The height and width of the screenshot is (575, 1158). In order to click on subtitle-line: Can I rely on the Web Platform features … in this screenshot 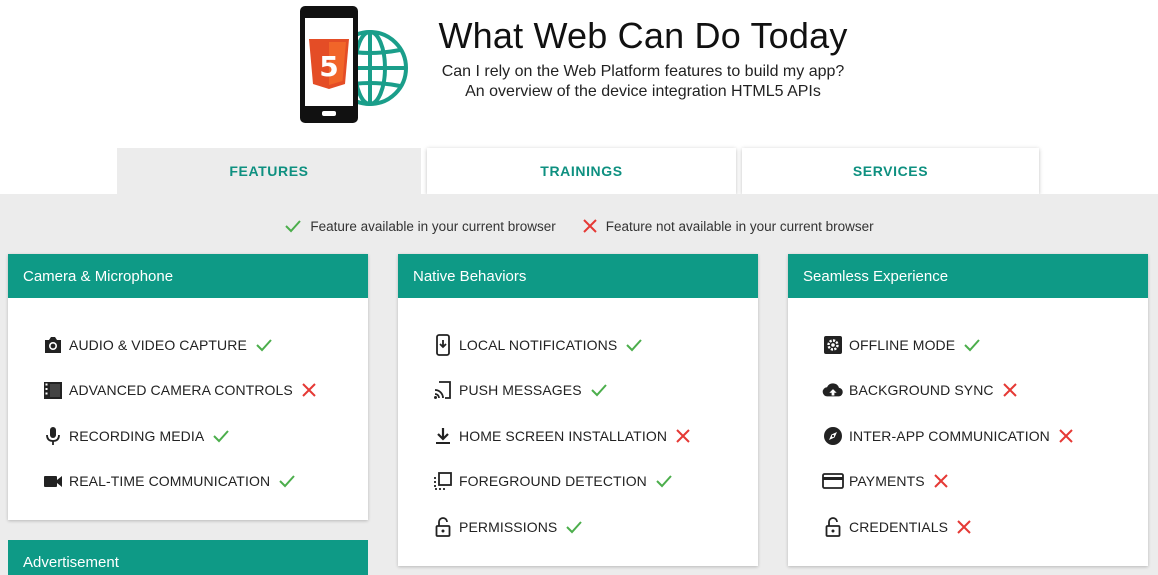, I will do `click(643, 71)`.